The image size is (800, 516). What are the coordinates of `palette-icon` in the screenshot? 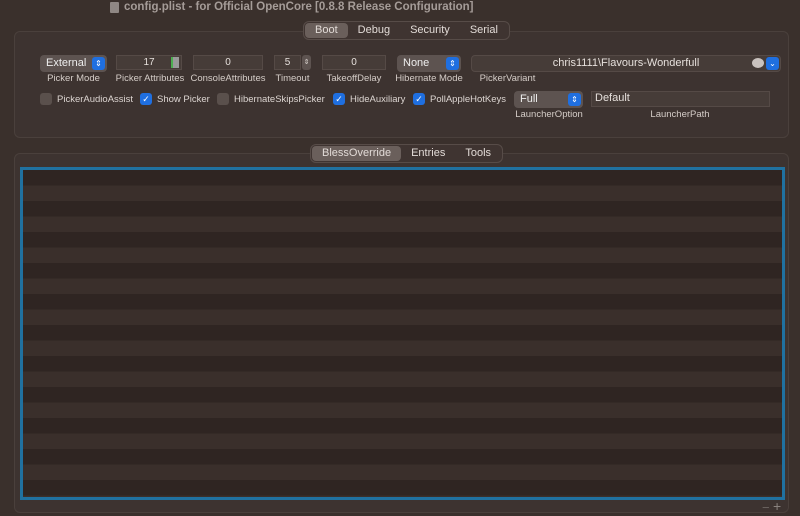 It's located at (758, 63).